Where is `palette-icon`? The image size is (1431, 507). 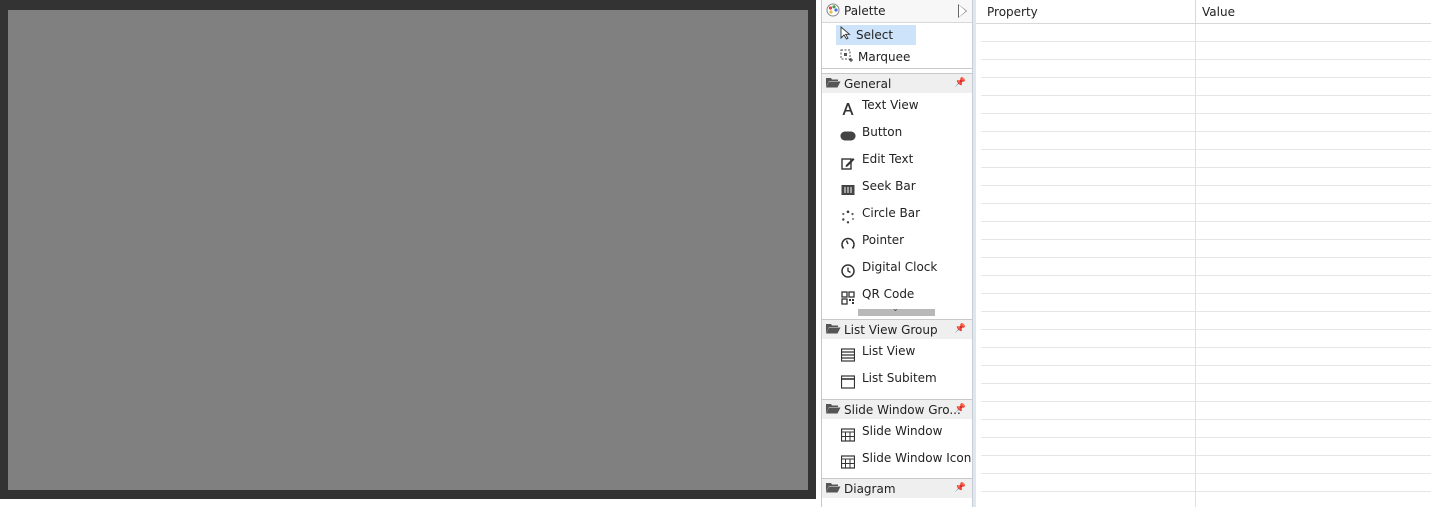
palette-icon is located at coordinates (833, 11).